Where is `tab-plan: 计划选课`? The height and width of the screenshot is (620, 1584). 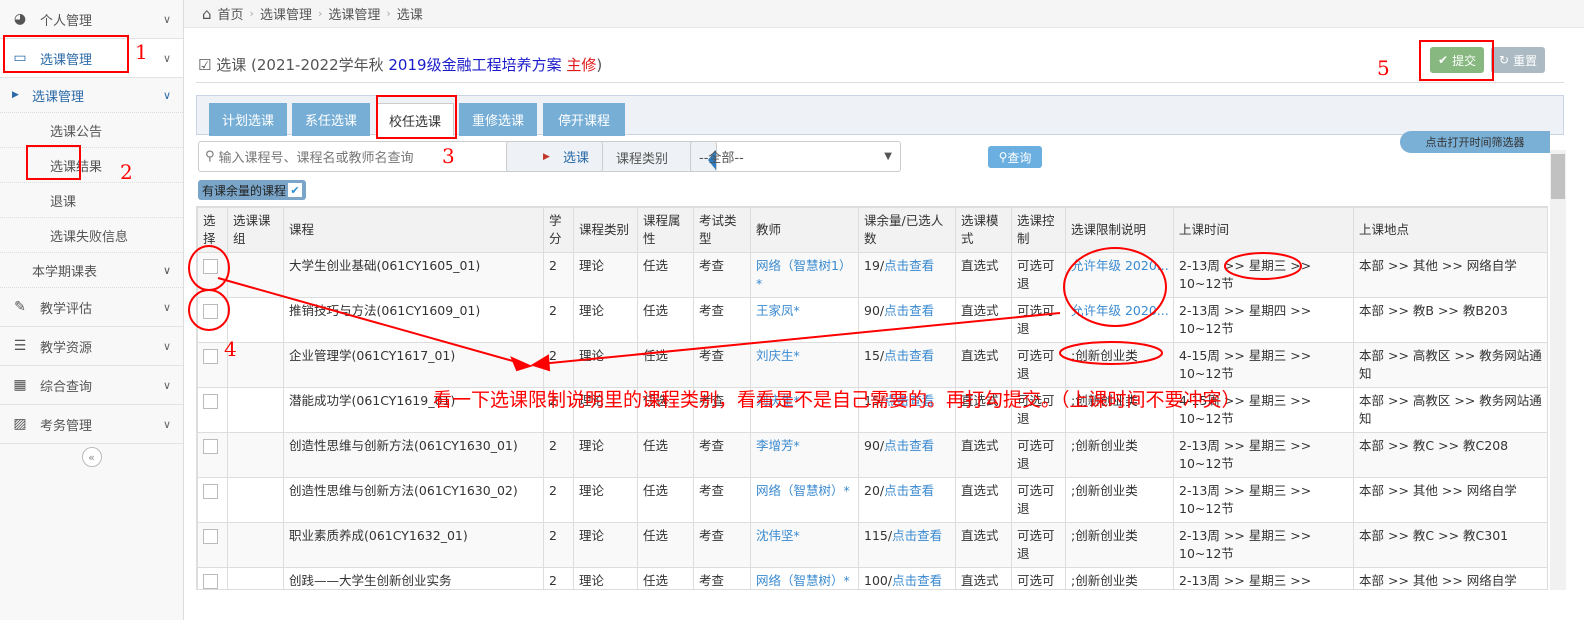
tab-plan: 计划选课 is located at coordinates (248, 119).